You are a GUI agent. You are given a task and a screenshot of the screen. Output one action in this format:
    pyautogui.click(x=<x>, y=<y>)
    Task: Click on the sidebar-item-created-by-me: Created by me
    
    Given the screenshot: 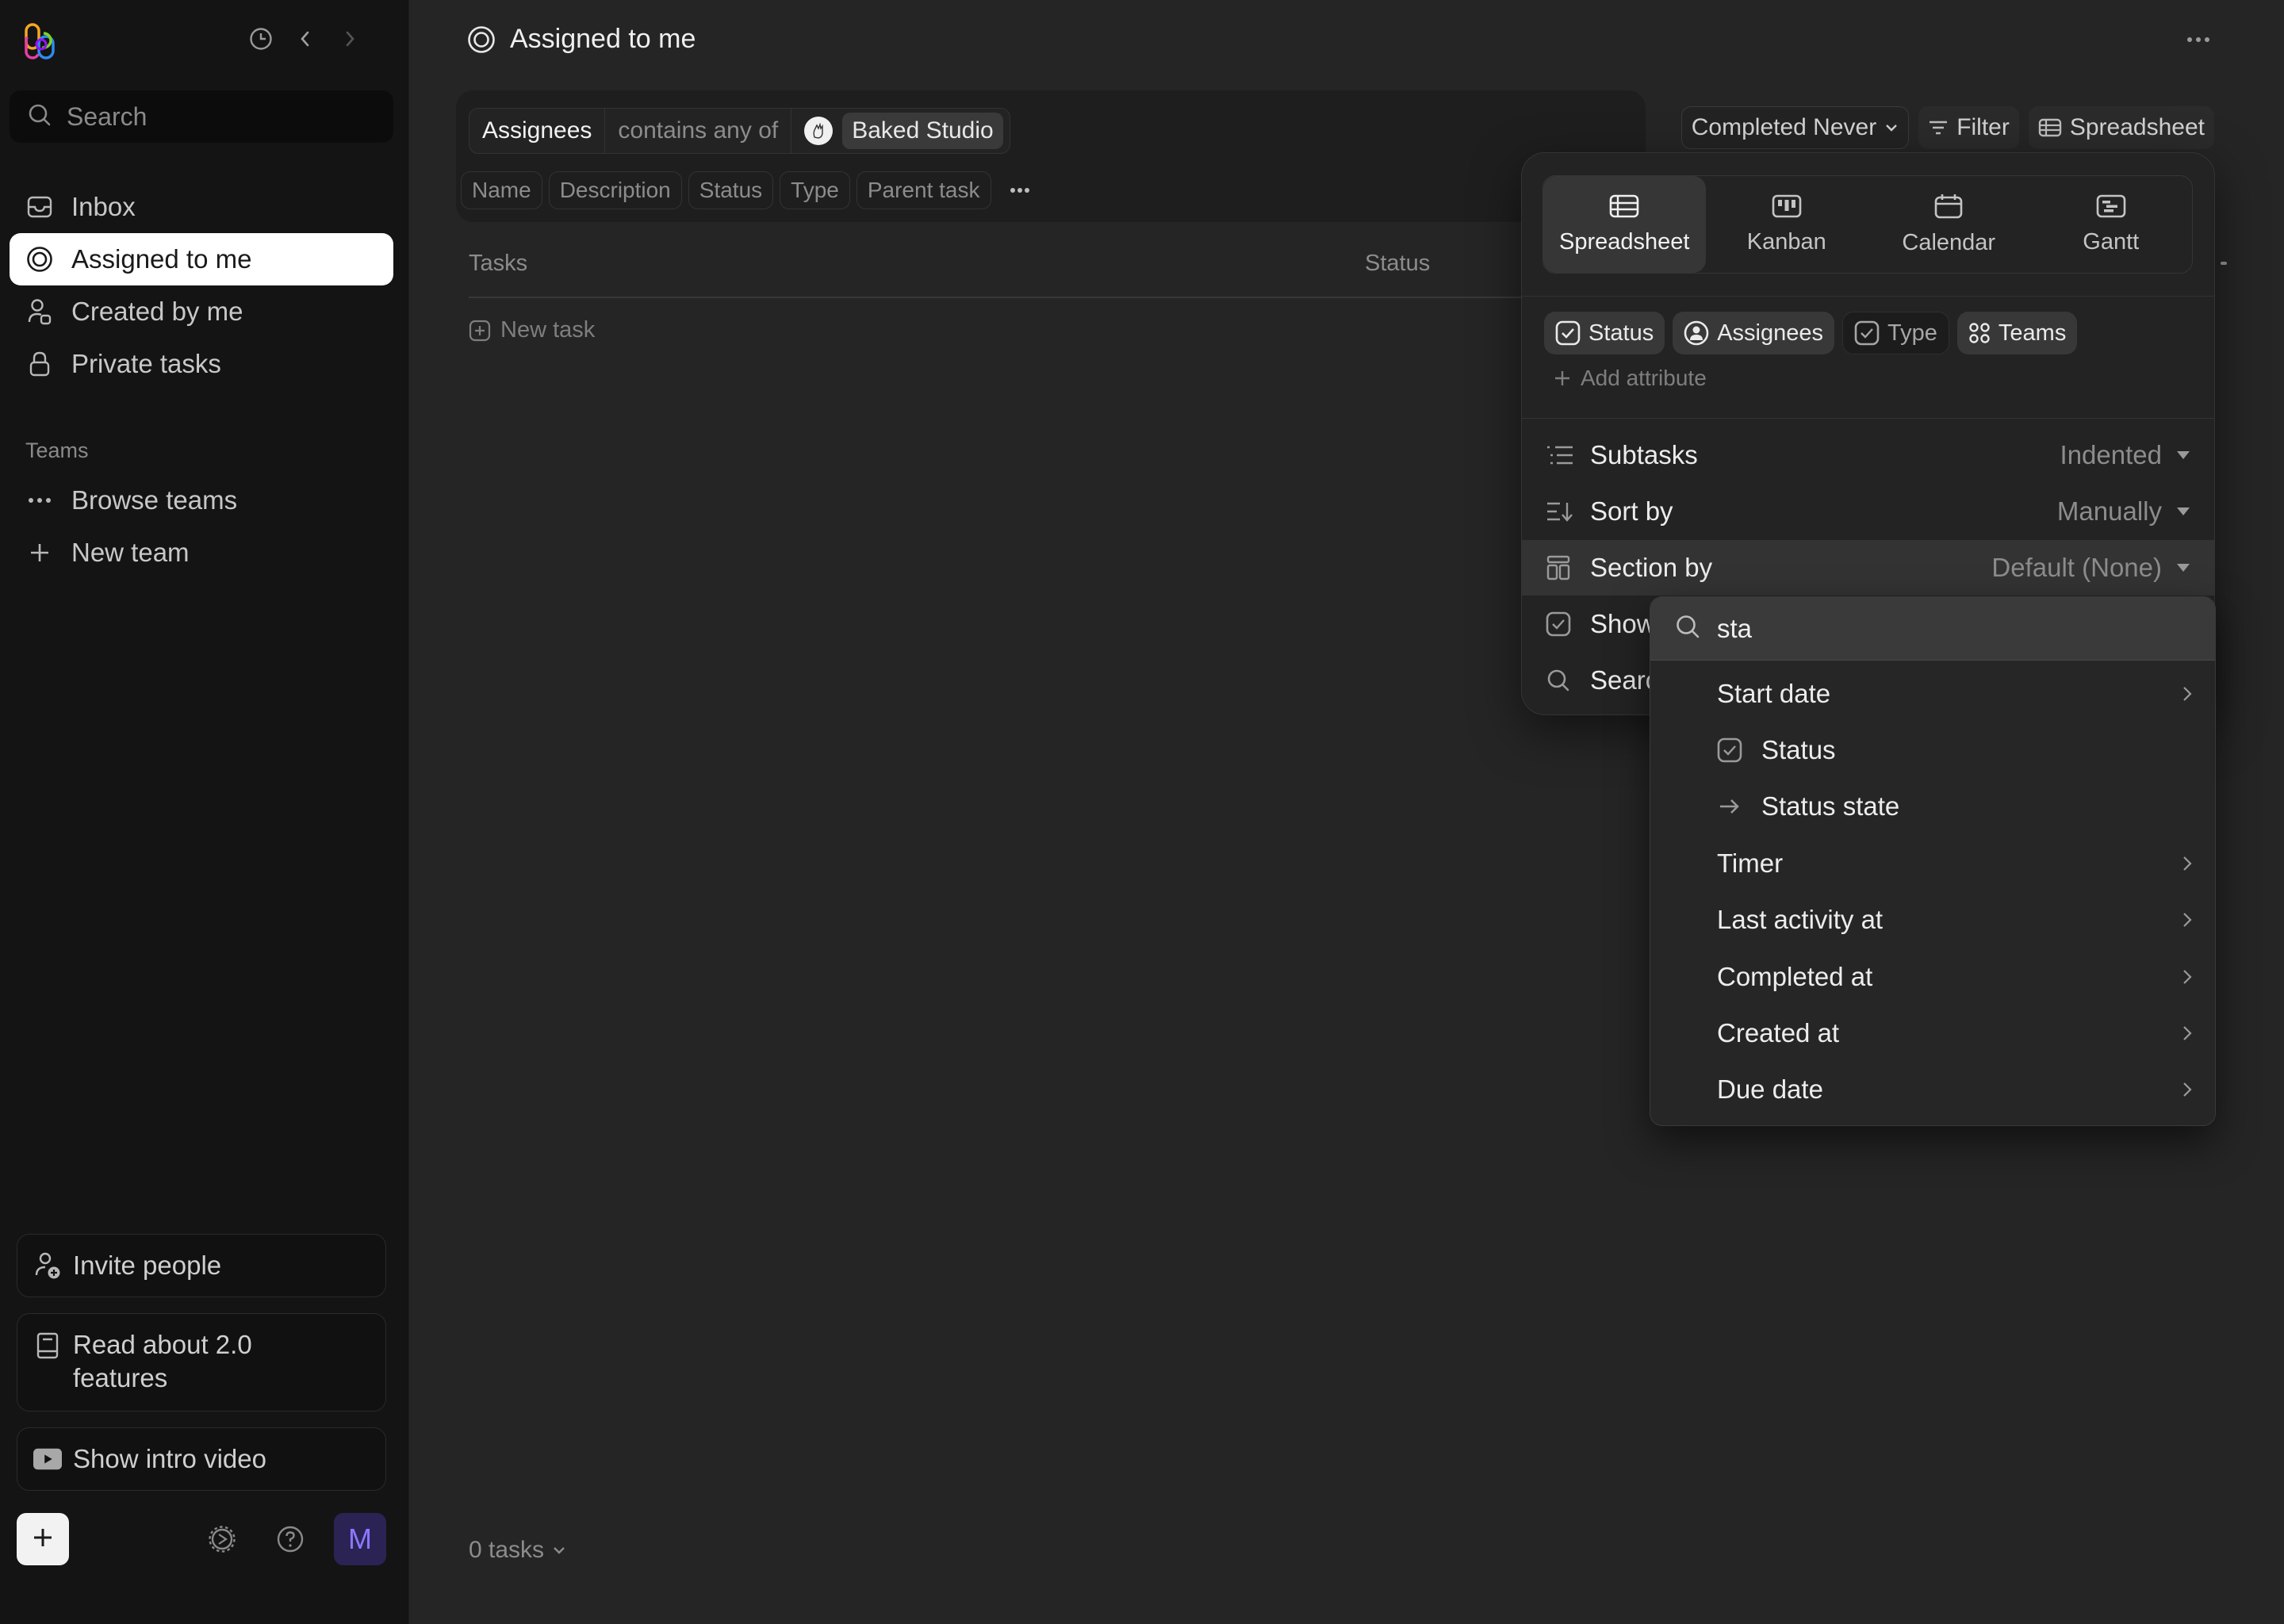 What is the action you would take?
    pyautogui.click(x=201, y=311)
    